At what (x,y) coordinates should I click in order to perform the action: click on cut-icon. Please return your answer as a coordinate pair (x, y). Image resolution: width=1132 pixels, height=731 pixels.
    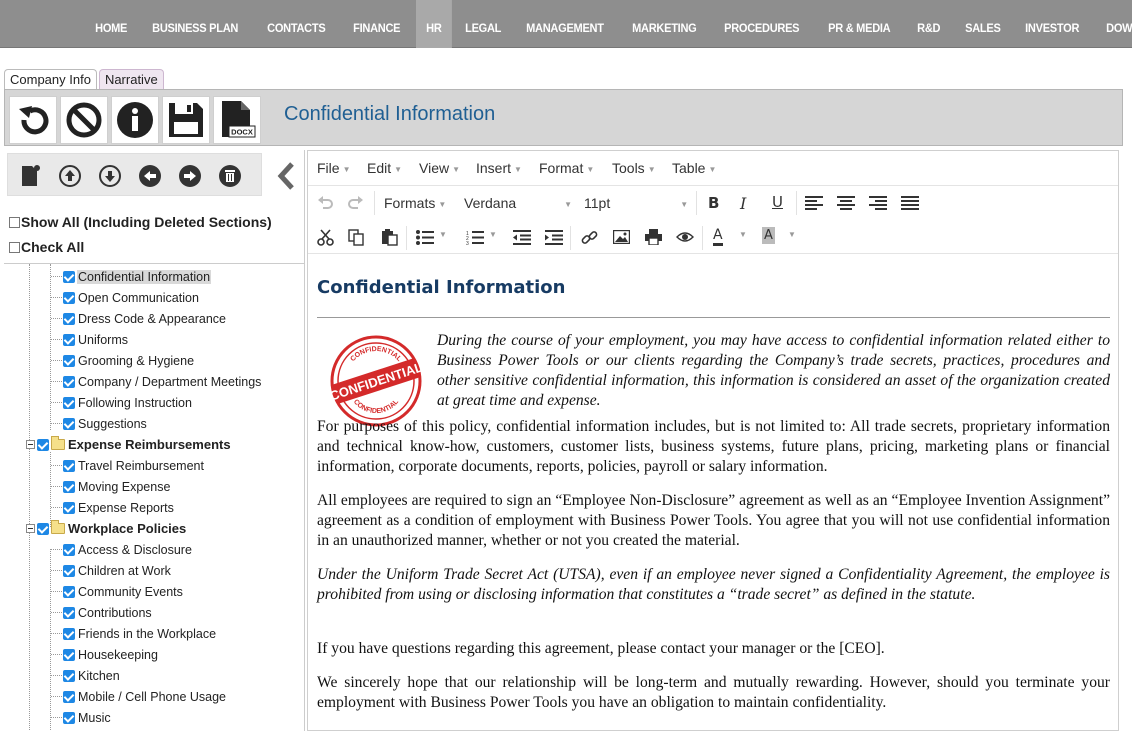
    Looking at the image, I should click on (325, 237).